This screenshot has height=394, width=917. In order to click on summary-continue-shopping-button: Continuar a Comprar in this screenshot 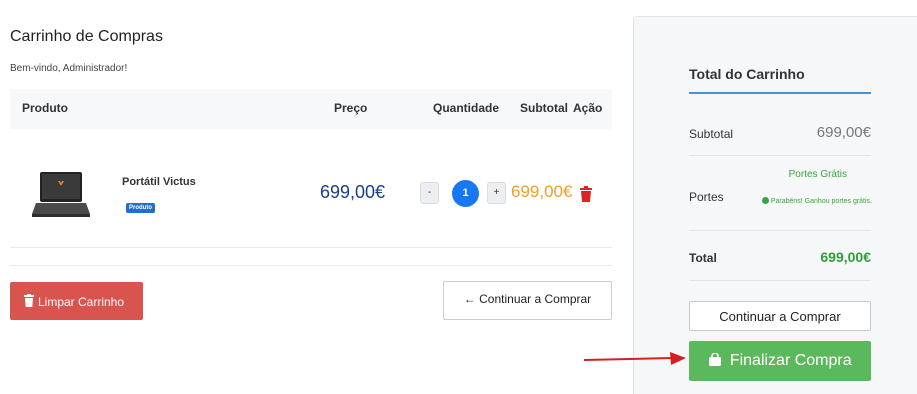, I will do `click(780, 316)`.